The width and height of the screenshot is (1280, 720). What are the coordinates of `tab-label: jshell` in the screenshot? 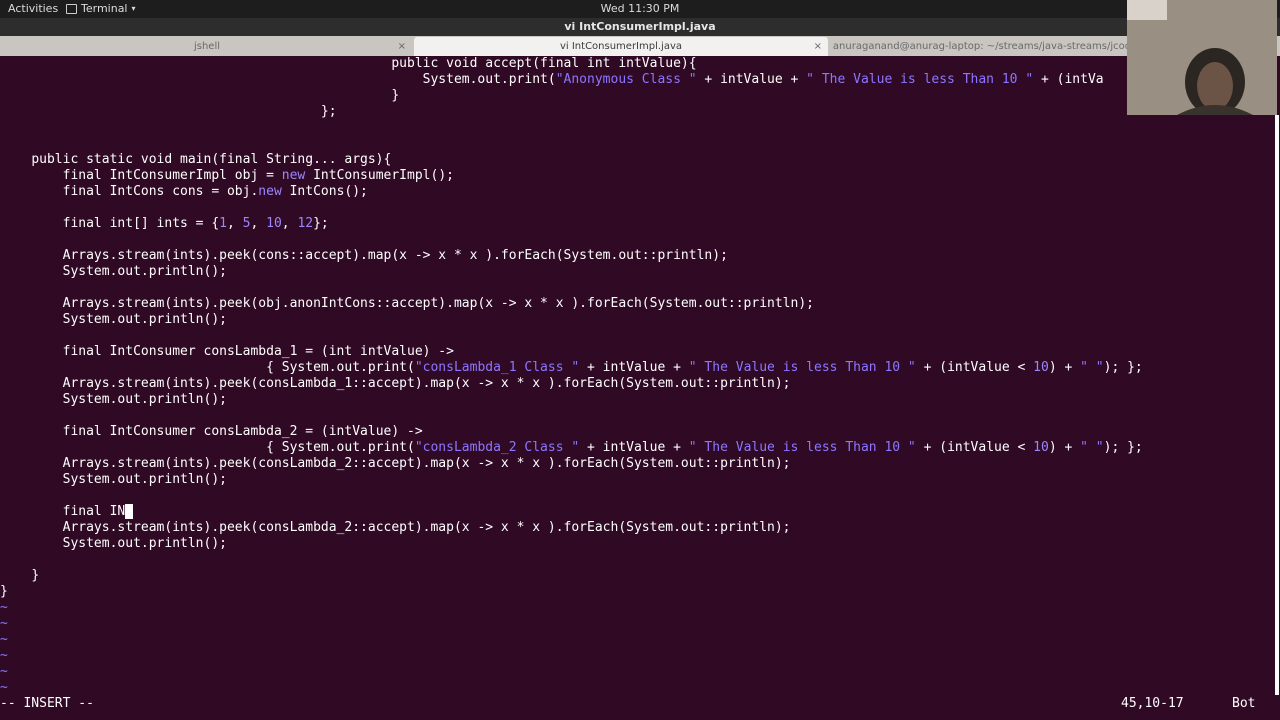 It's located at (207, 46).